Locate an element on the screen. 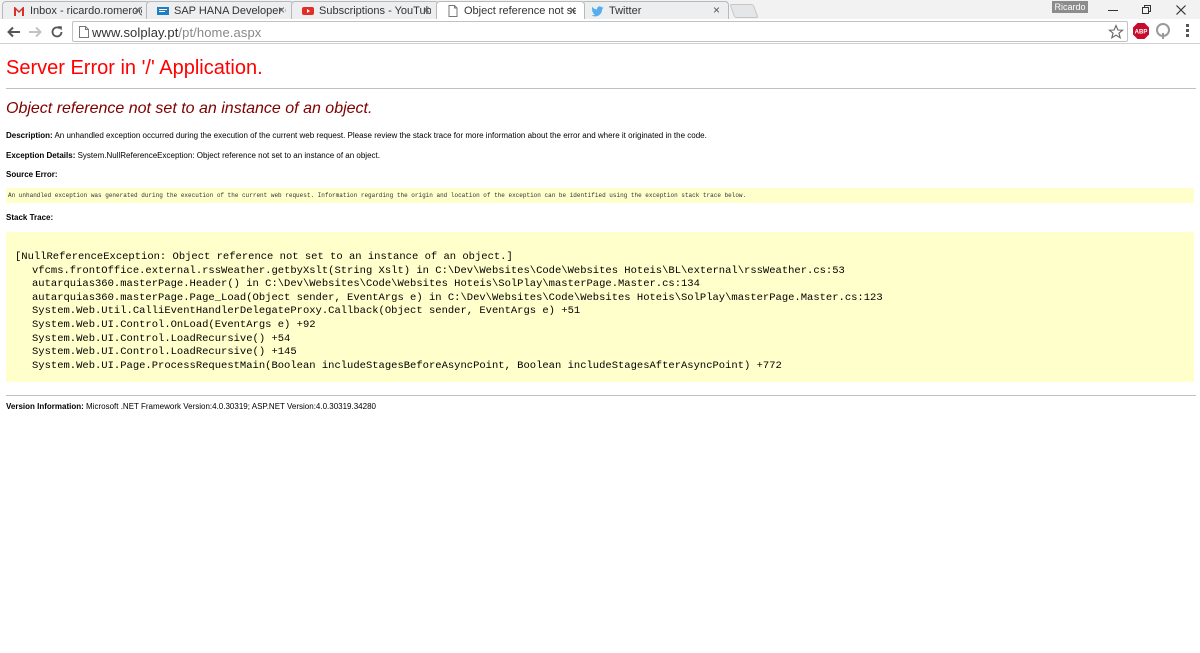  source-error-label: Source Error: is located at coordinates (32, 174).